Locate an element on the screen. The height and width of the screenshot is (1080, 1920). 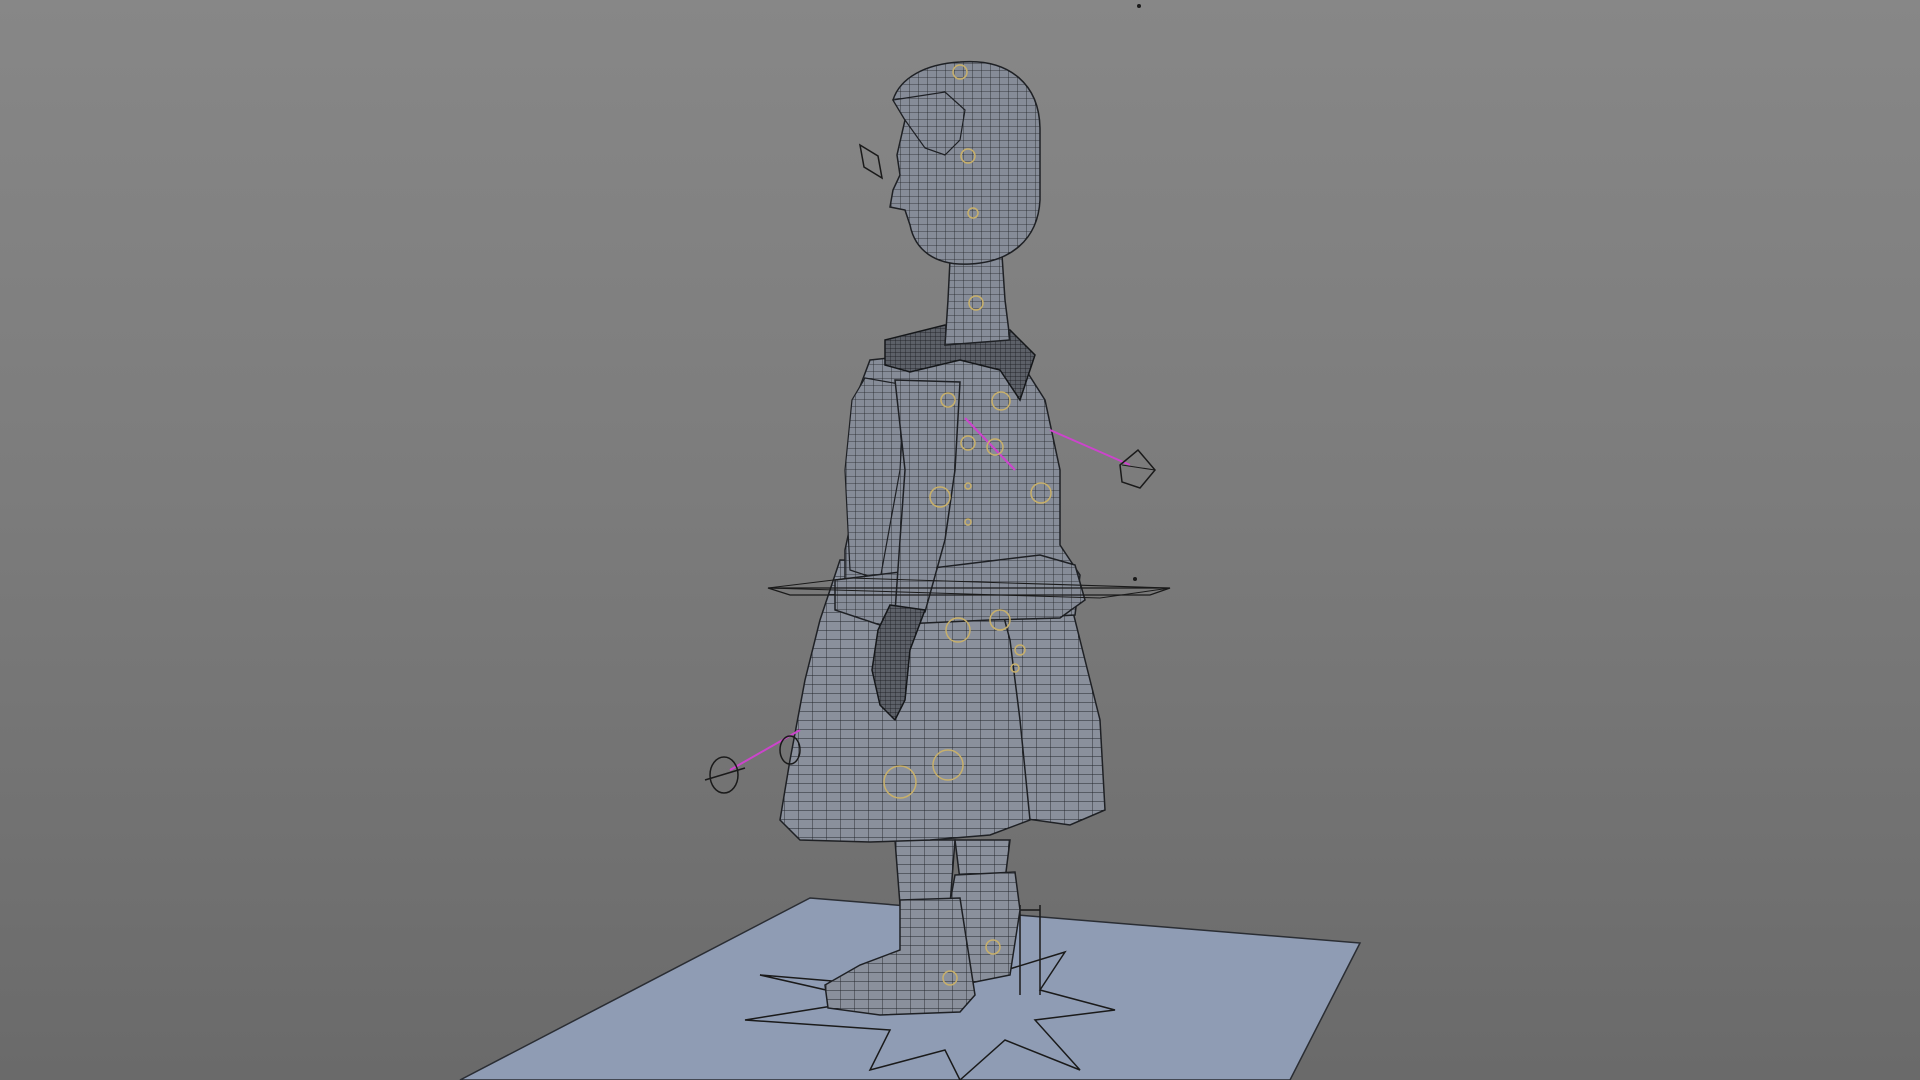
eye-aim-locator is located at coordinates (871, 161).